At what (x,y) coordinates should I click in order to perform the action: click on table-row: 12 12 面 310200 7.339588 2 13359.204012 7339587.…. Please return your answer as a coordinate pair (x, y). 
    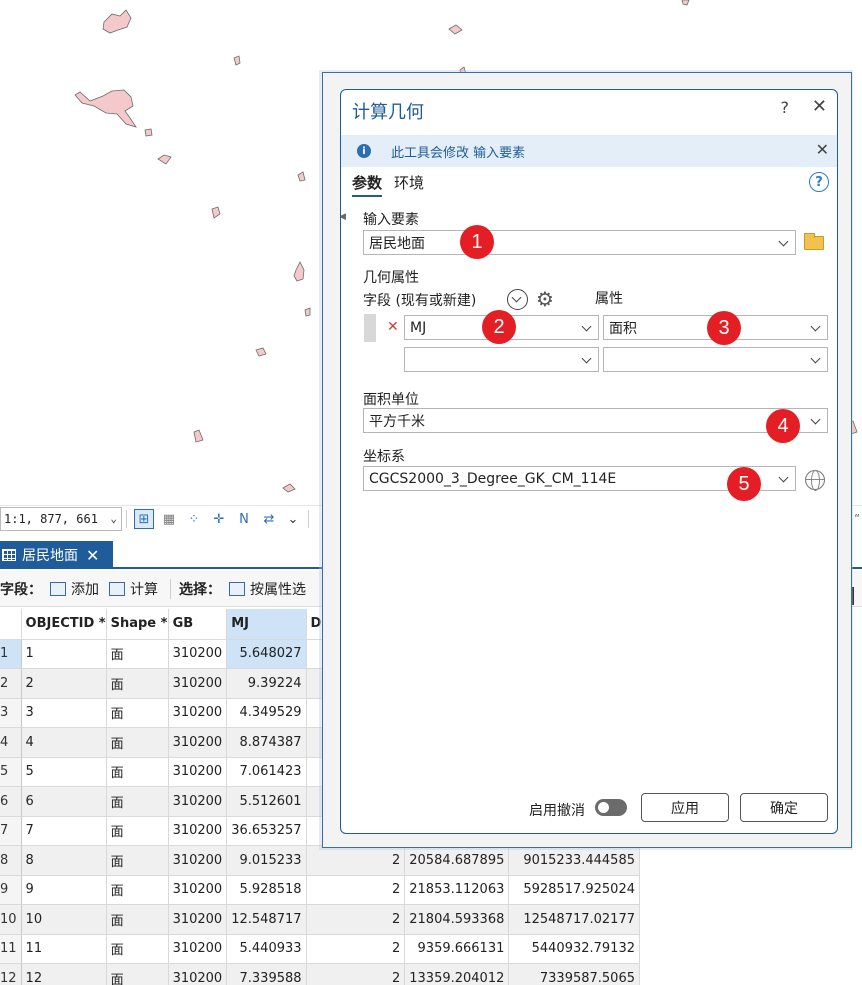
    Looking at the image, I should click on (320, 974).